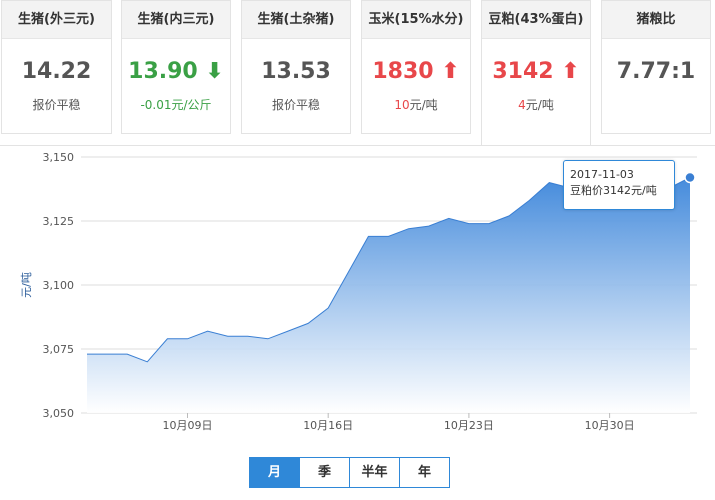 This screenshot has height=500, width=715. What do you see at coordinates (328, 425) in the screenshot?
I see `x-tick-label: 10月16日` at bounding box center [328, 425].